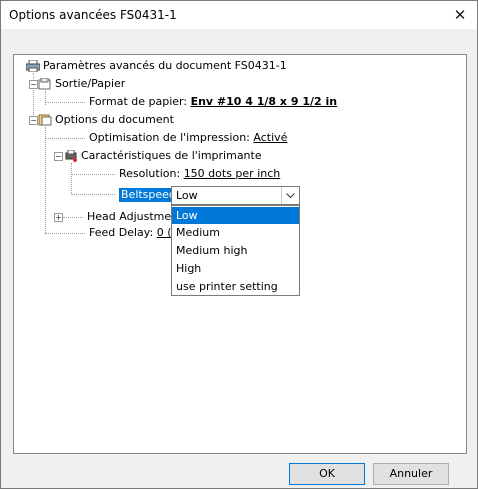 Image resolution: width=478 pixels, height=489 pixels. I want to click on dropdown-option: Medium high, so click(235, 250).